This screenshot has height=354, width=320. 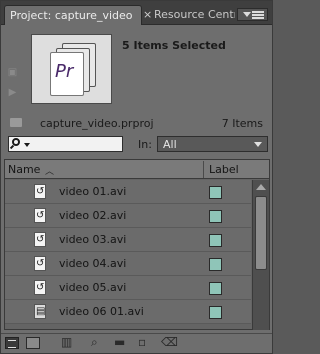 What do you see at coordinates (93, 191) in the screenshot?
I see `item-name: video 01.avi` at bounding box center [93, 191].